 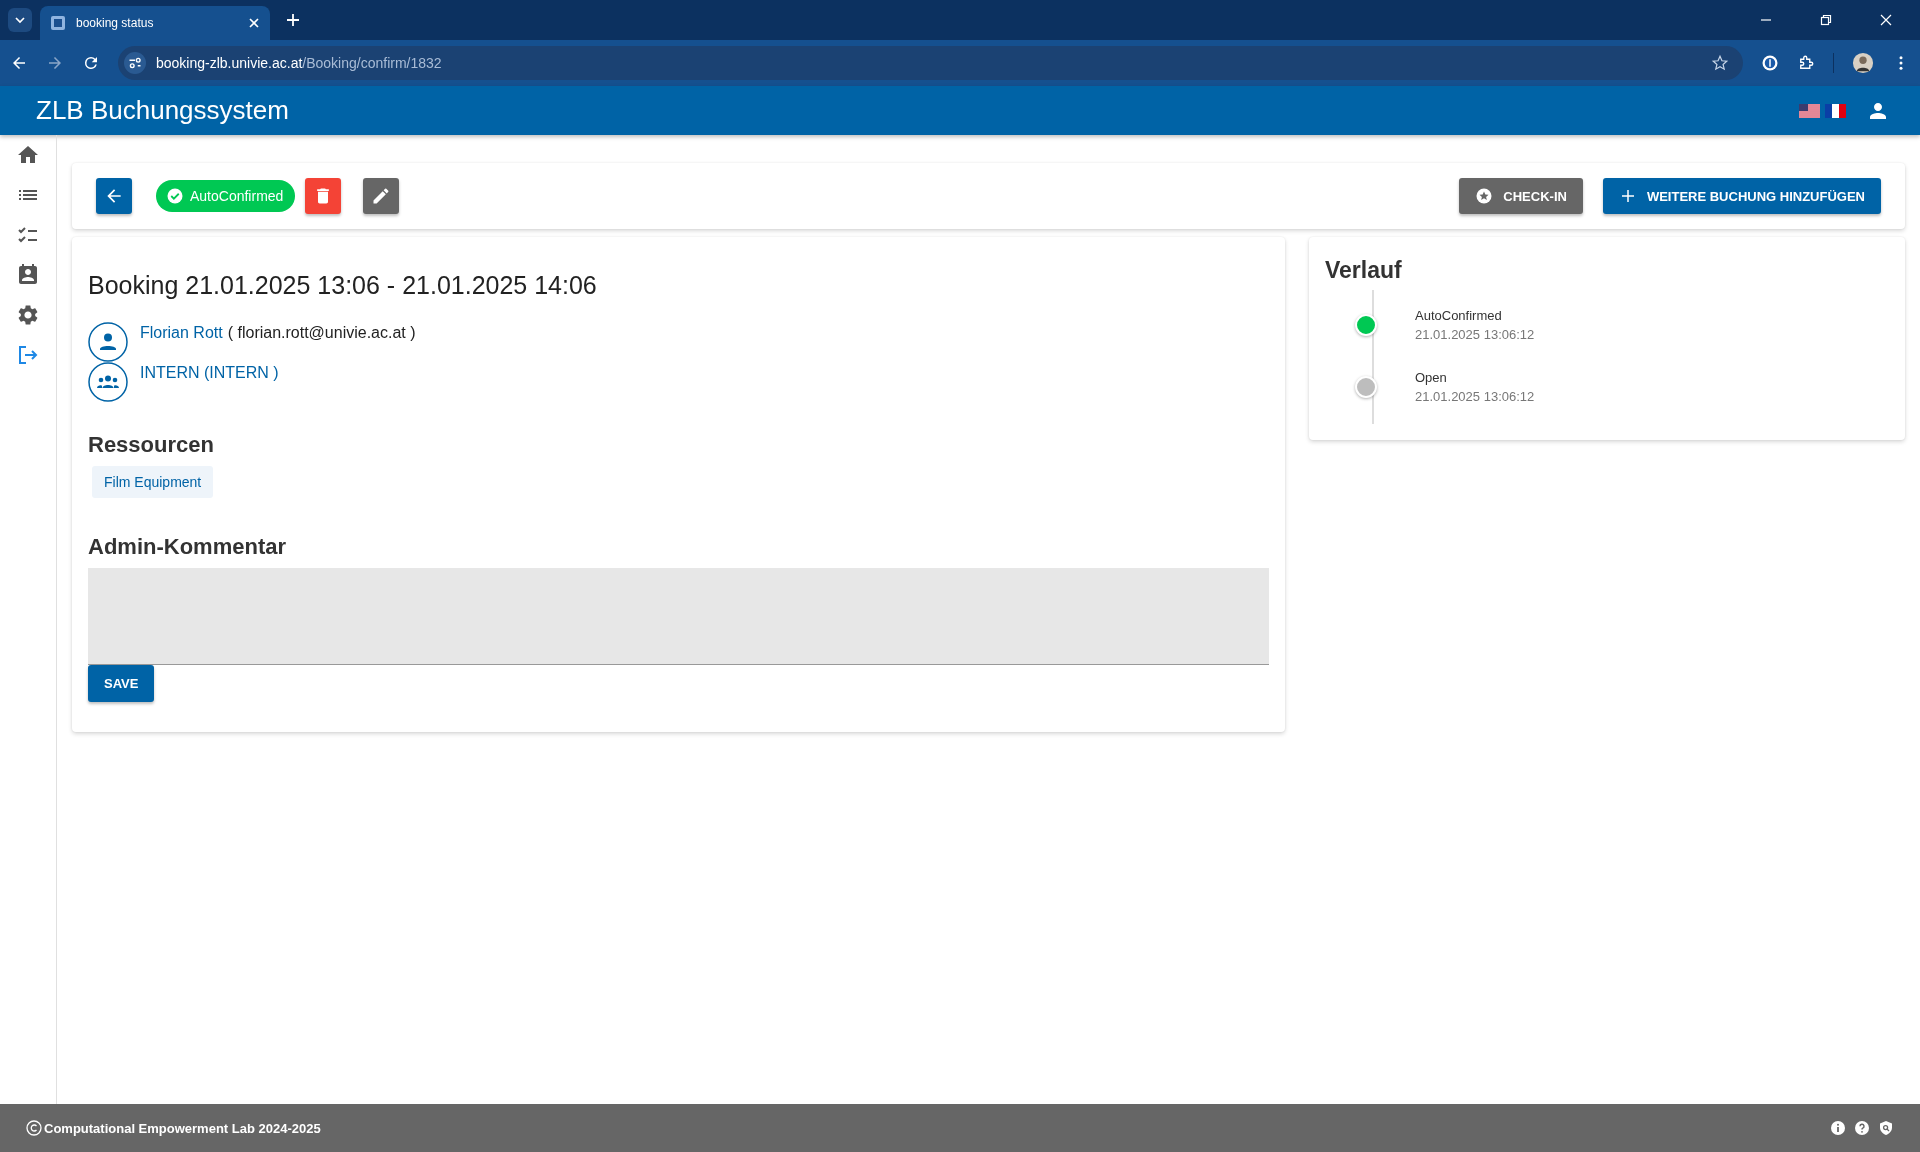 What do you see at coordinates (343, 285) in the screenshot?
I see `booking-title: Booking 21.01.2025 13:06 - 21.01.2025 14:06` at bounding box center [343, 285].